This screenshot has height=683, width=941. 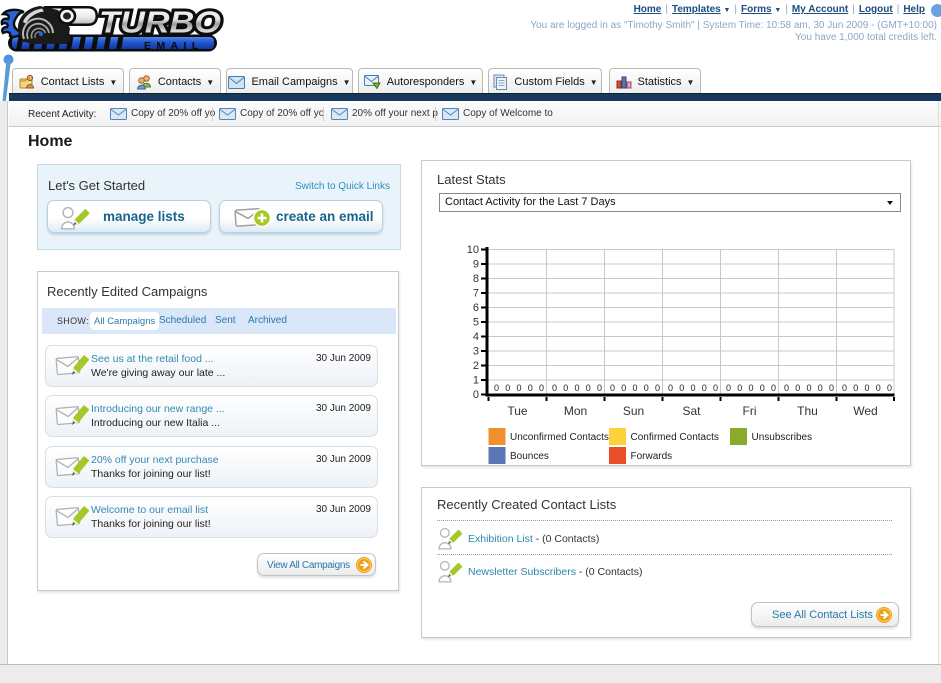 What do you see at coordinates (633, 411) in the screenshot?
I see `svg-text: Sun` at bounding box center [633, 411].